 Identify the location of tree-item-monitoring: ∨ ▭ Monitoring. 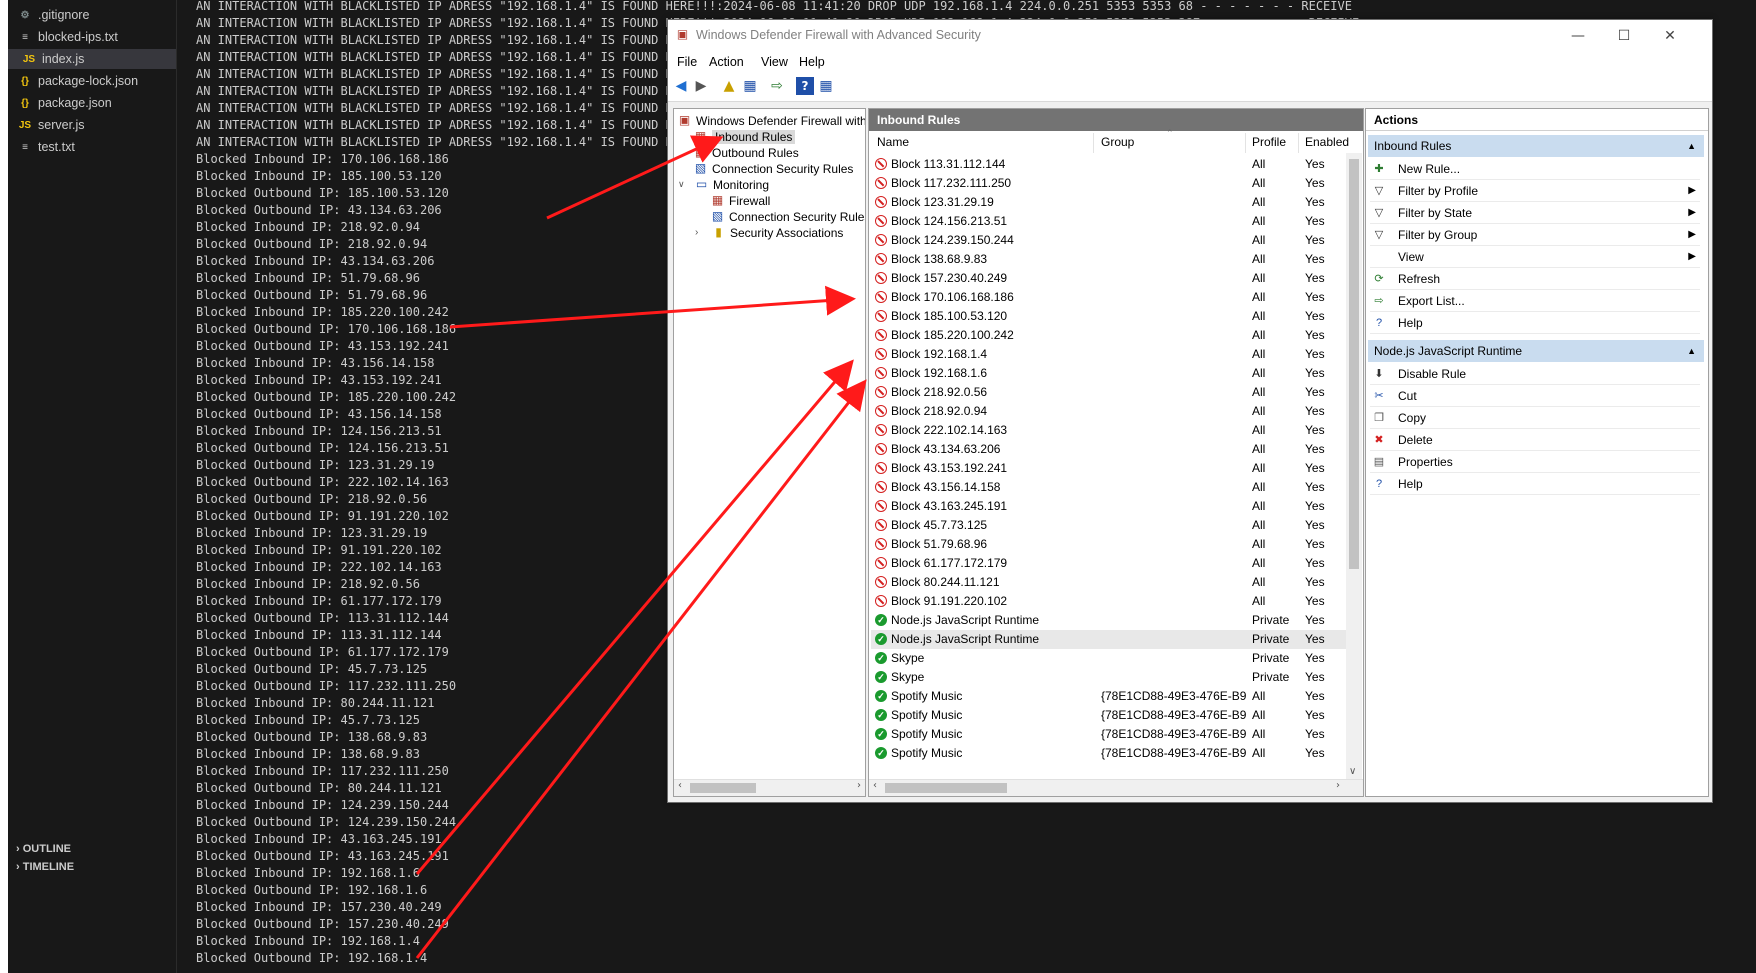
(723, 184).